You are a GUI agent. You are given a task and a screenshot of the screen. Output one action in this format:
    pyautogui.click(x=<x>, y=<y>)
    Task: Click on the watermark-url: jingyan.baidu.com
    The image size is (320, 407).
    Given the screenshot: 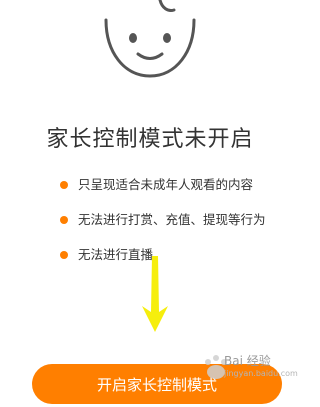 What is the action you would take?
    pyautogui.click(x=261, y=373)
    